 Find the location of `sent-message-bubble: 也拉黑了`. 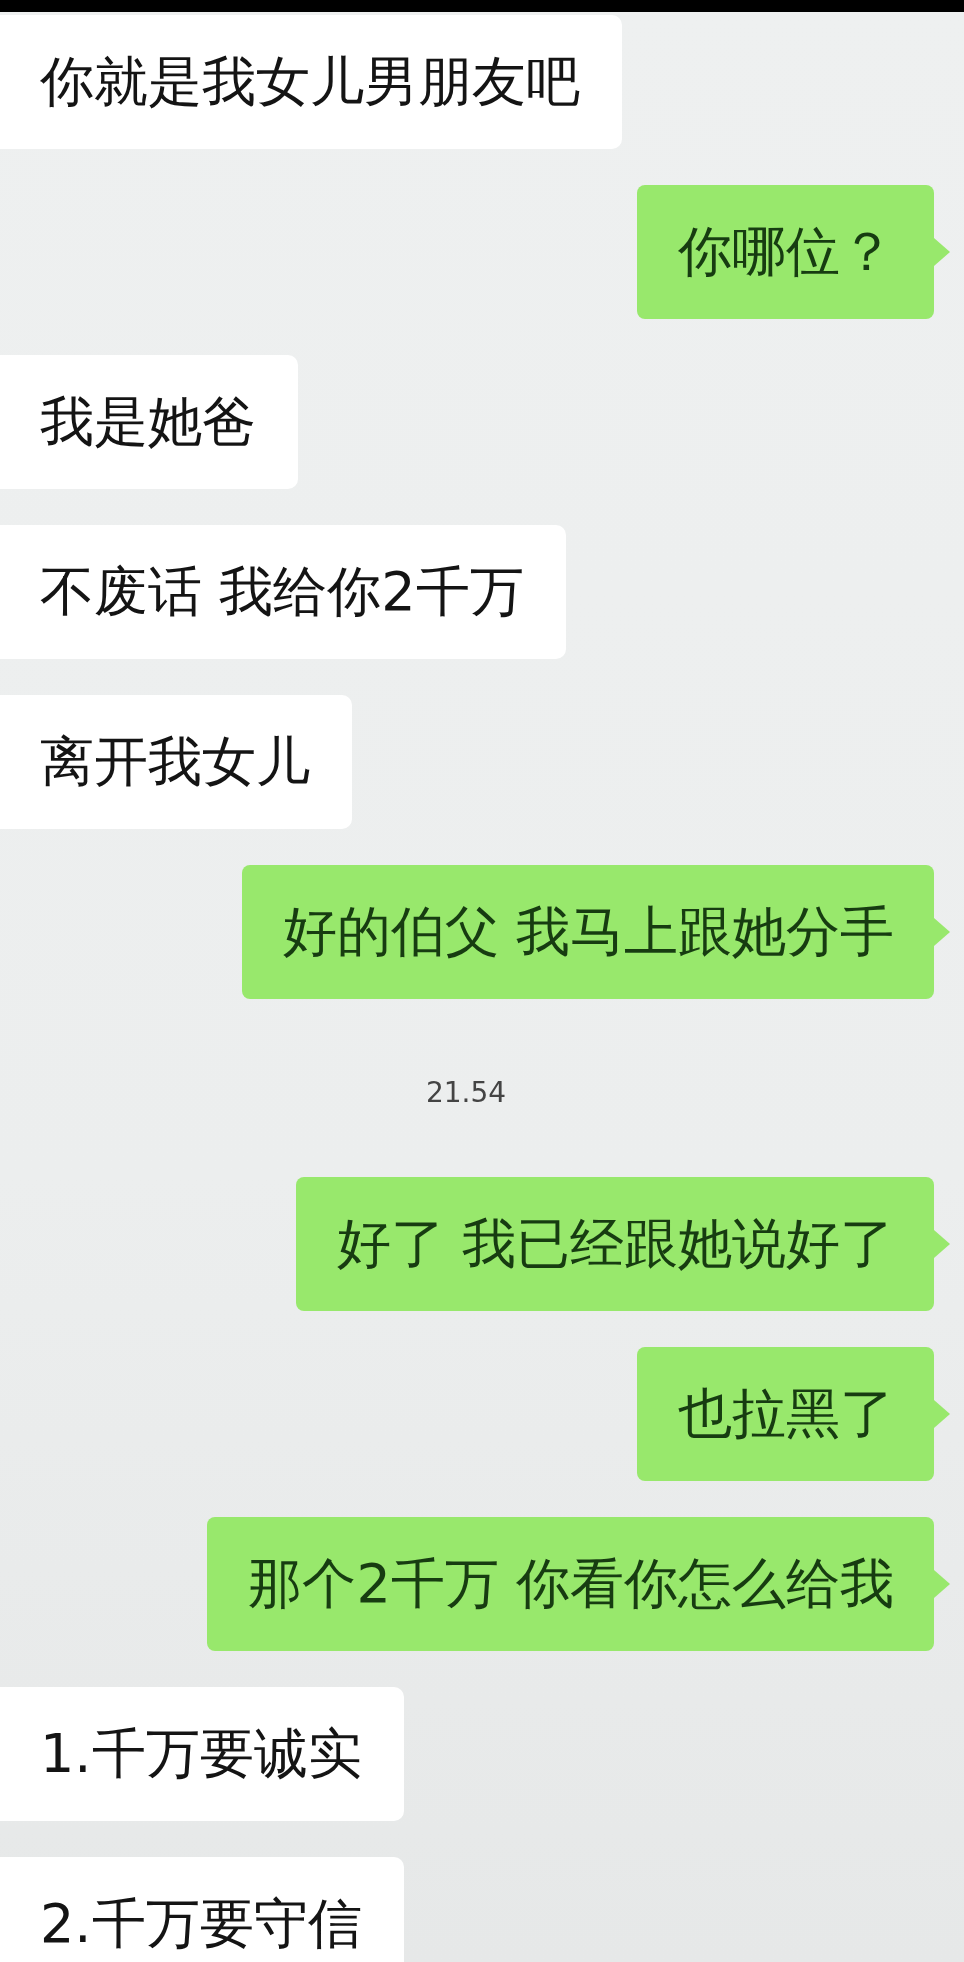

sent-message-bubble: 也拉黑了 is located at coordinates (785, 1414).